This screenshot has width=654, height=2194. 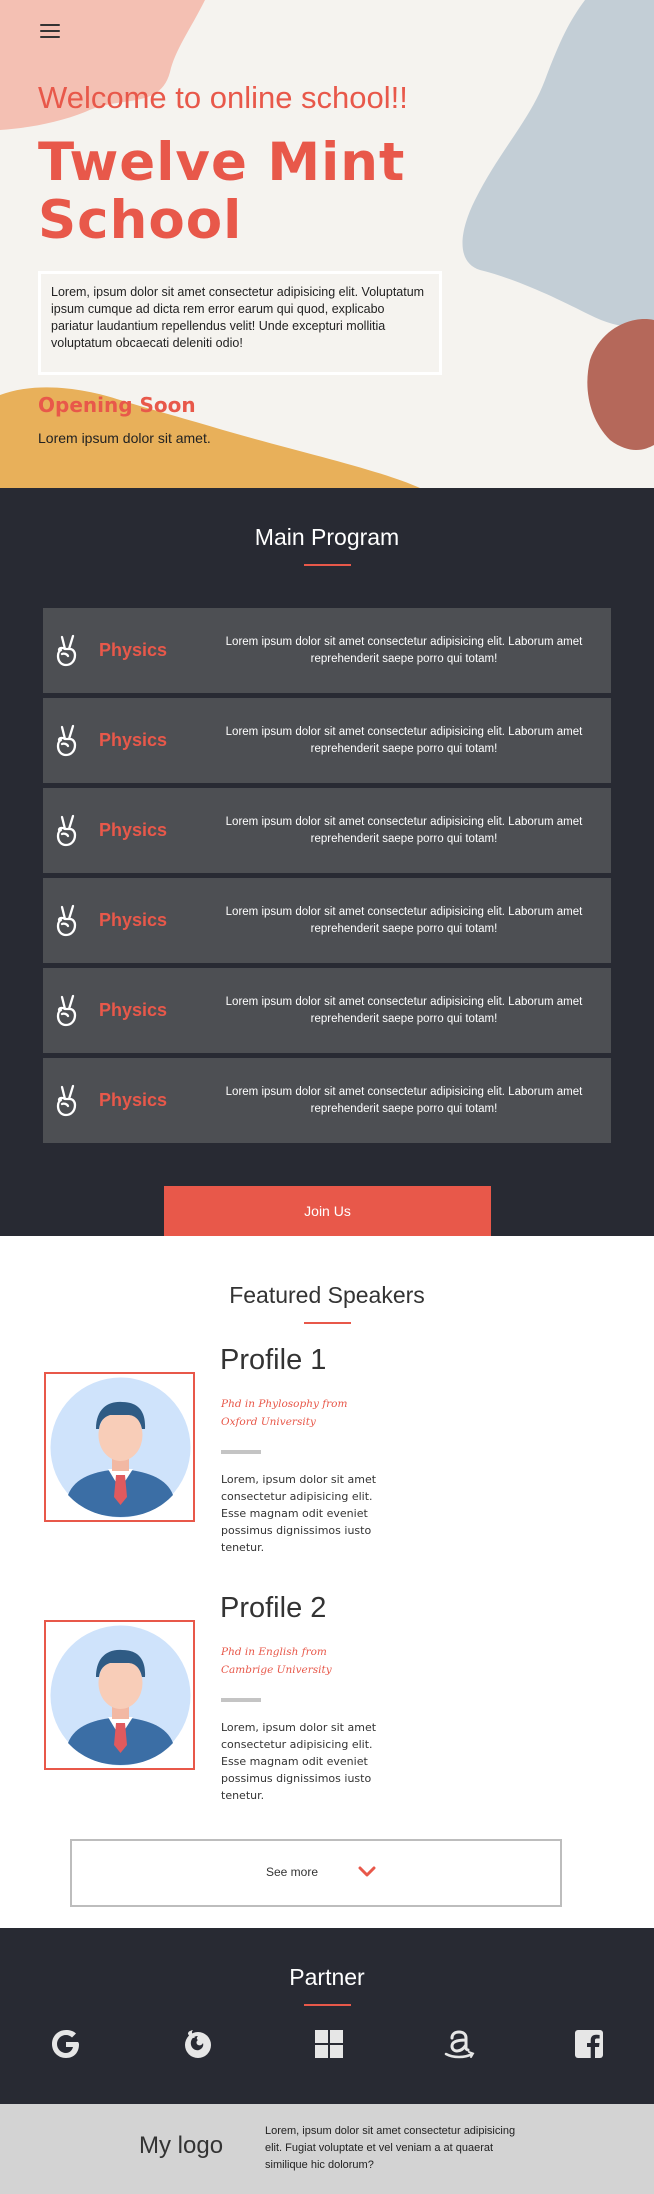 I want to click on firefox-icon, so click(x=198, y=2044).